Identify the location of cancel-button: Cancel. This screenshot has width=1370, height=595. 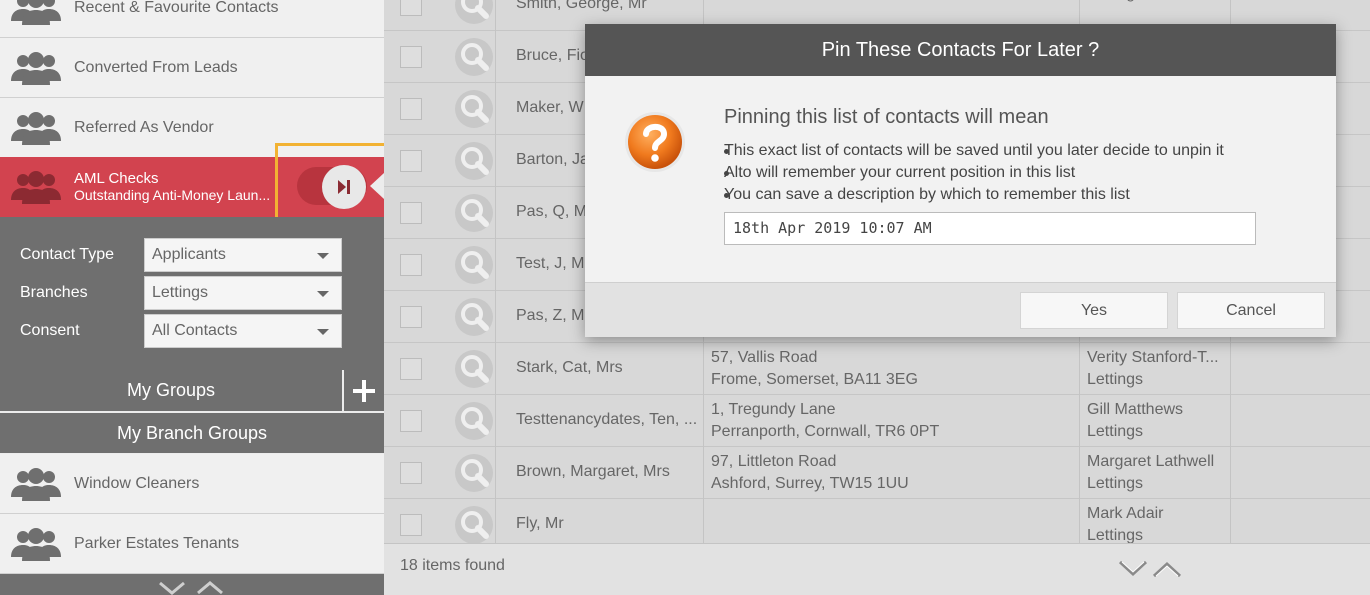
(1251, 310).